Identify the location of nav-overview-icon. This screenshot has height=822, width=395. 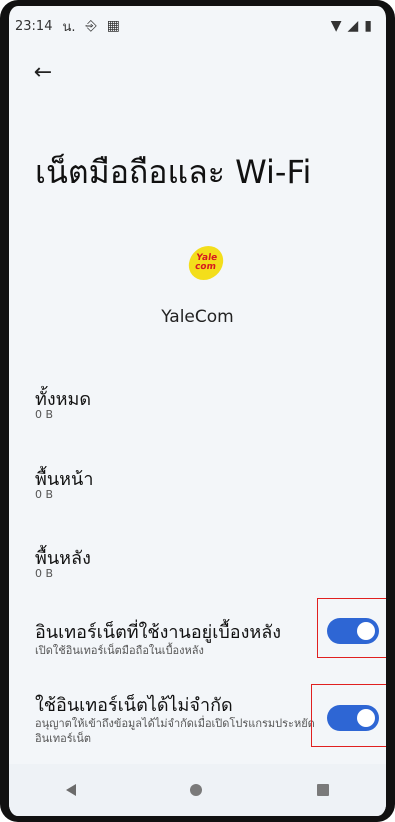
(322, 790).